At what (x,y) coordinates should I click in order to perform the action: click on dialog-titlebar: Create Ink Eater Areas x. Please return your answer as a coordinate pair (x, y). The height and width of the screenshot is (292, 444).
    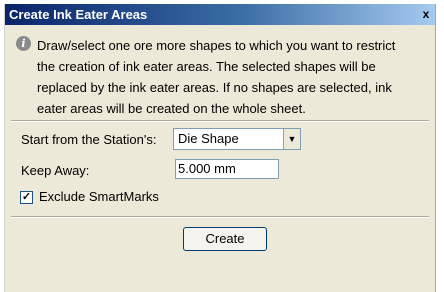
    Looking at the image, I should click on (220, 14).